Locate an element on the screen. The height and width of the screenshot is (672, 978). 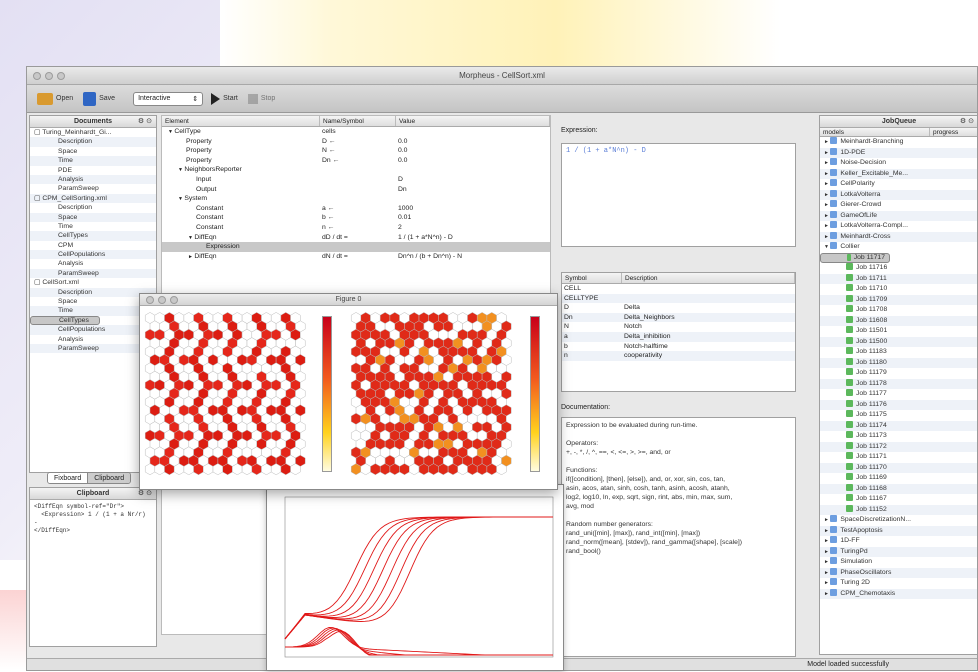
model-folder: ► Gierer-Crowd is located at coordinates (898, 205).